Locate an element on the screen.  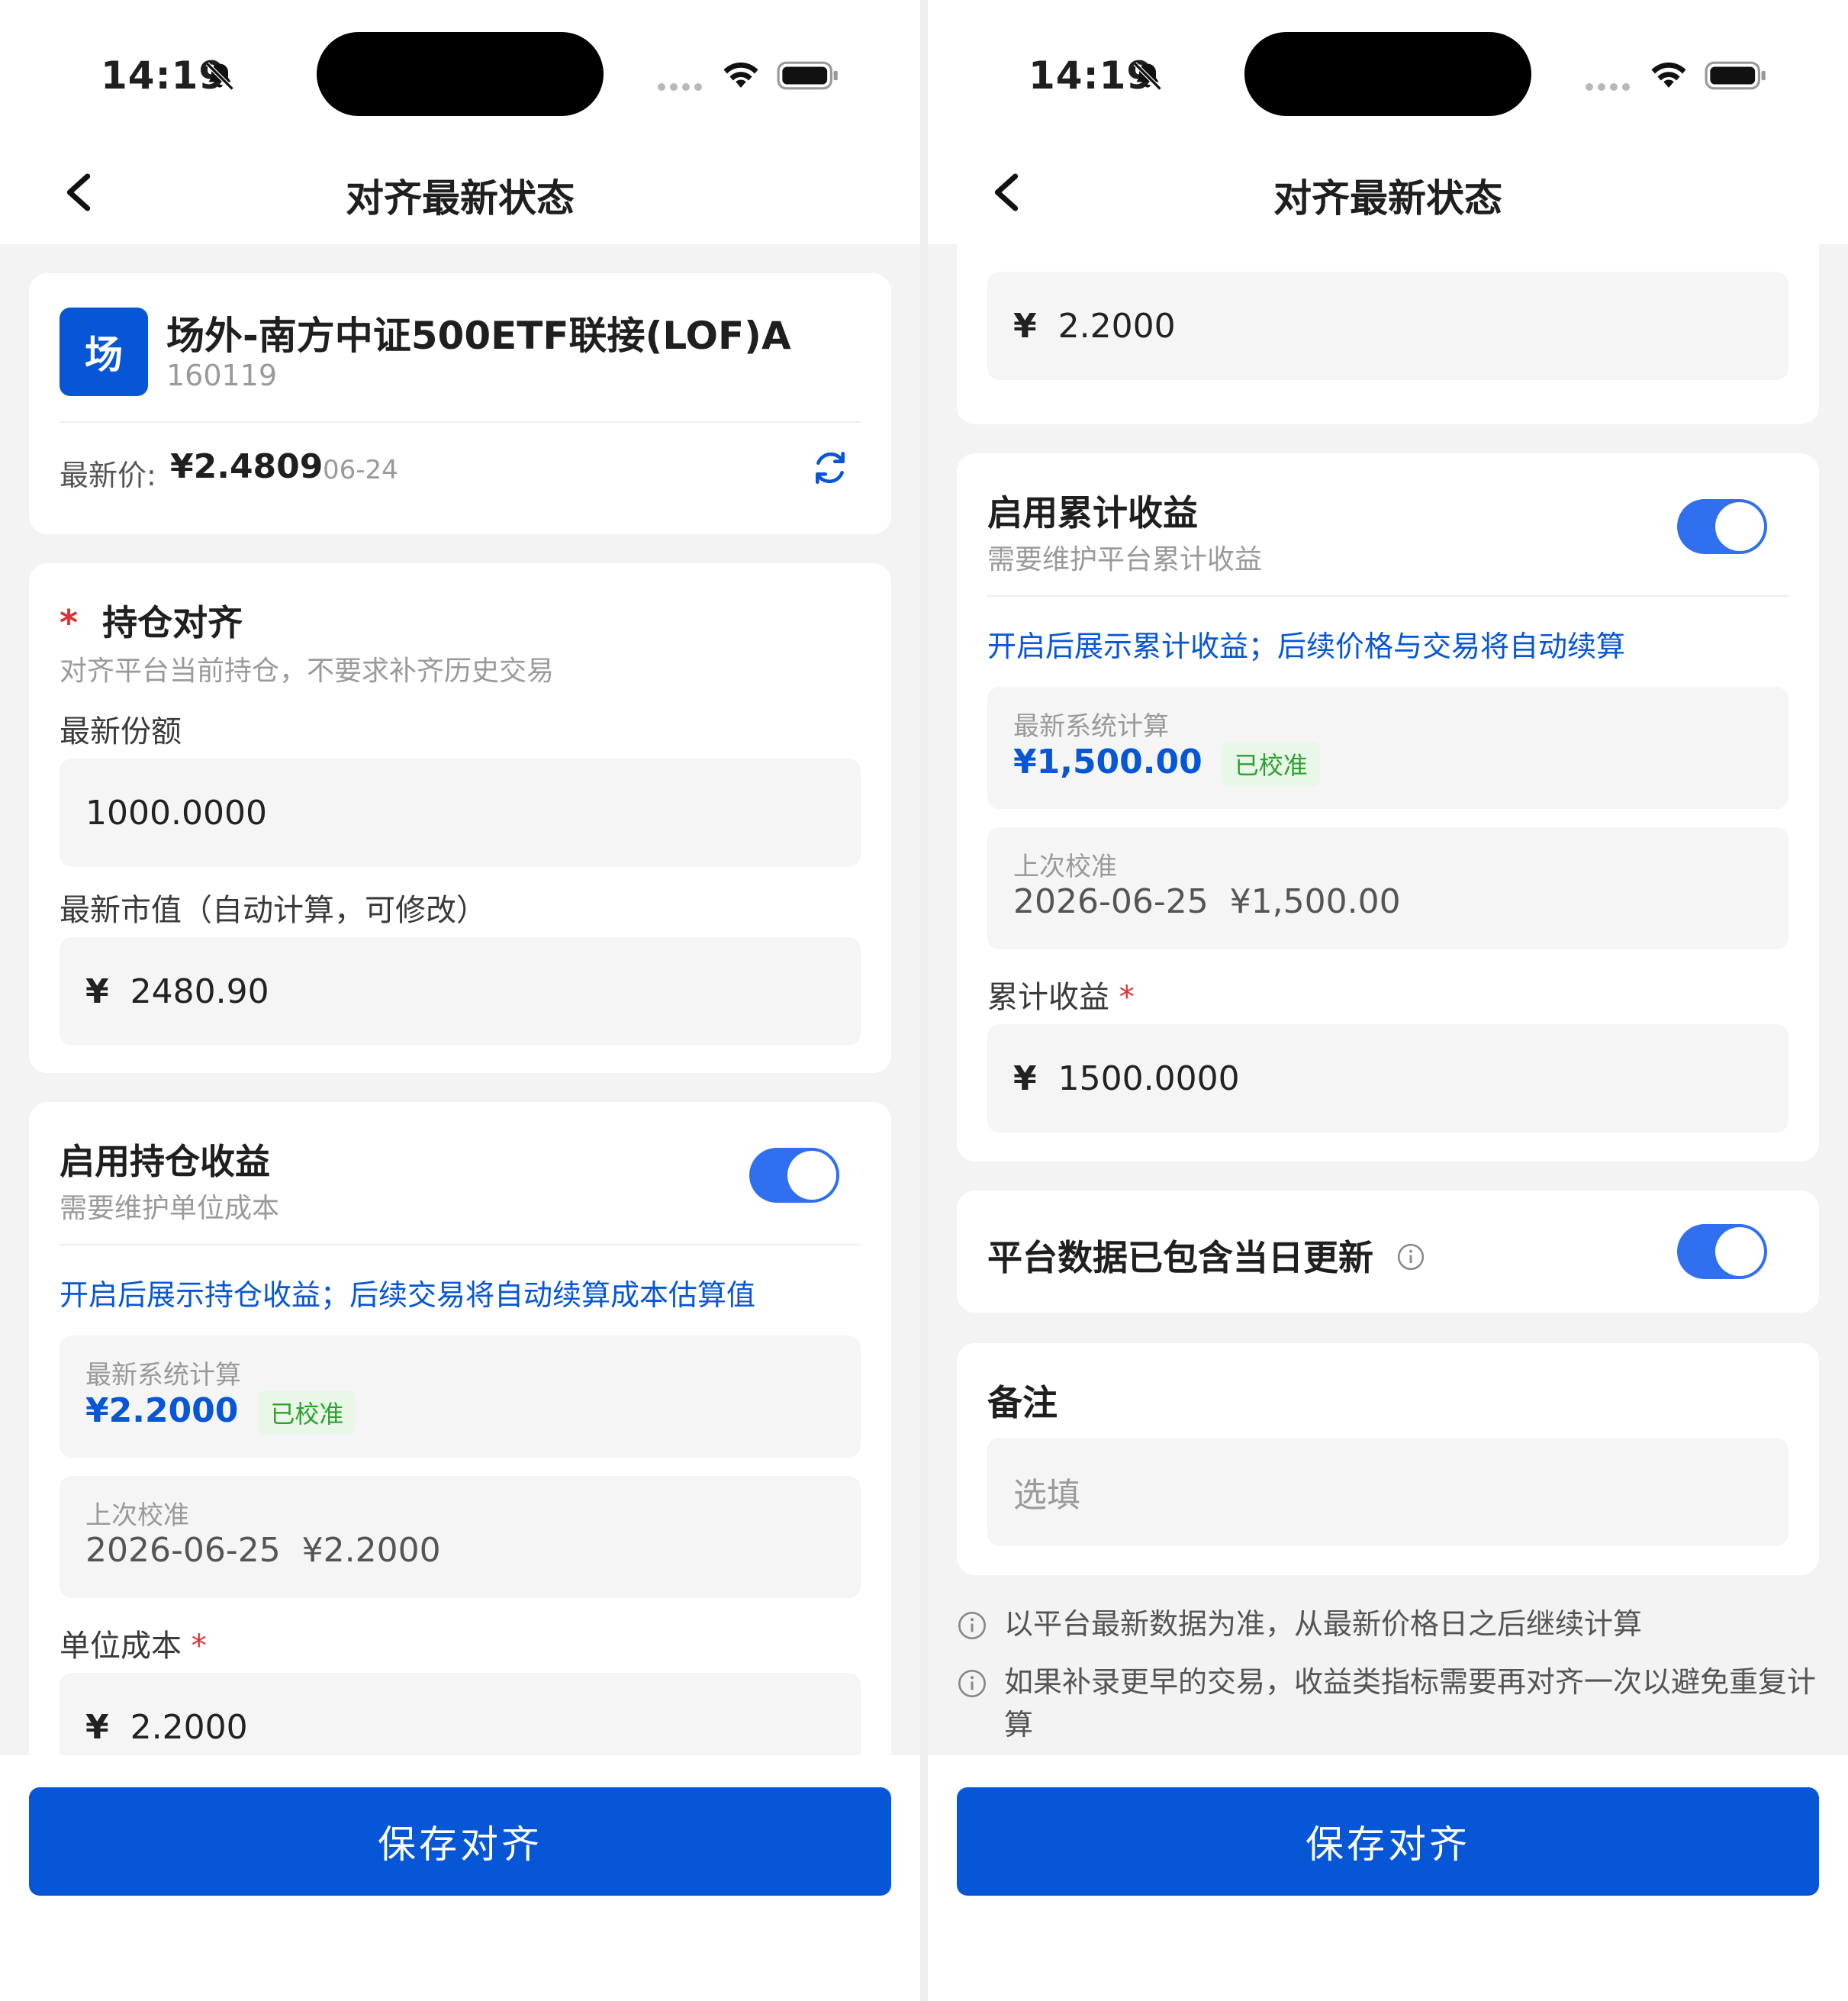
unit-cost-label-text: 单位成本 is located at coordinates (121, 1647).